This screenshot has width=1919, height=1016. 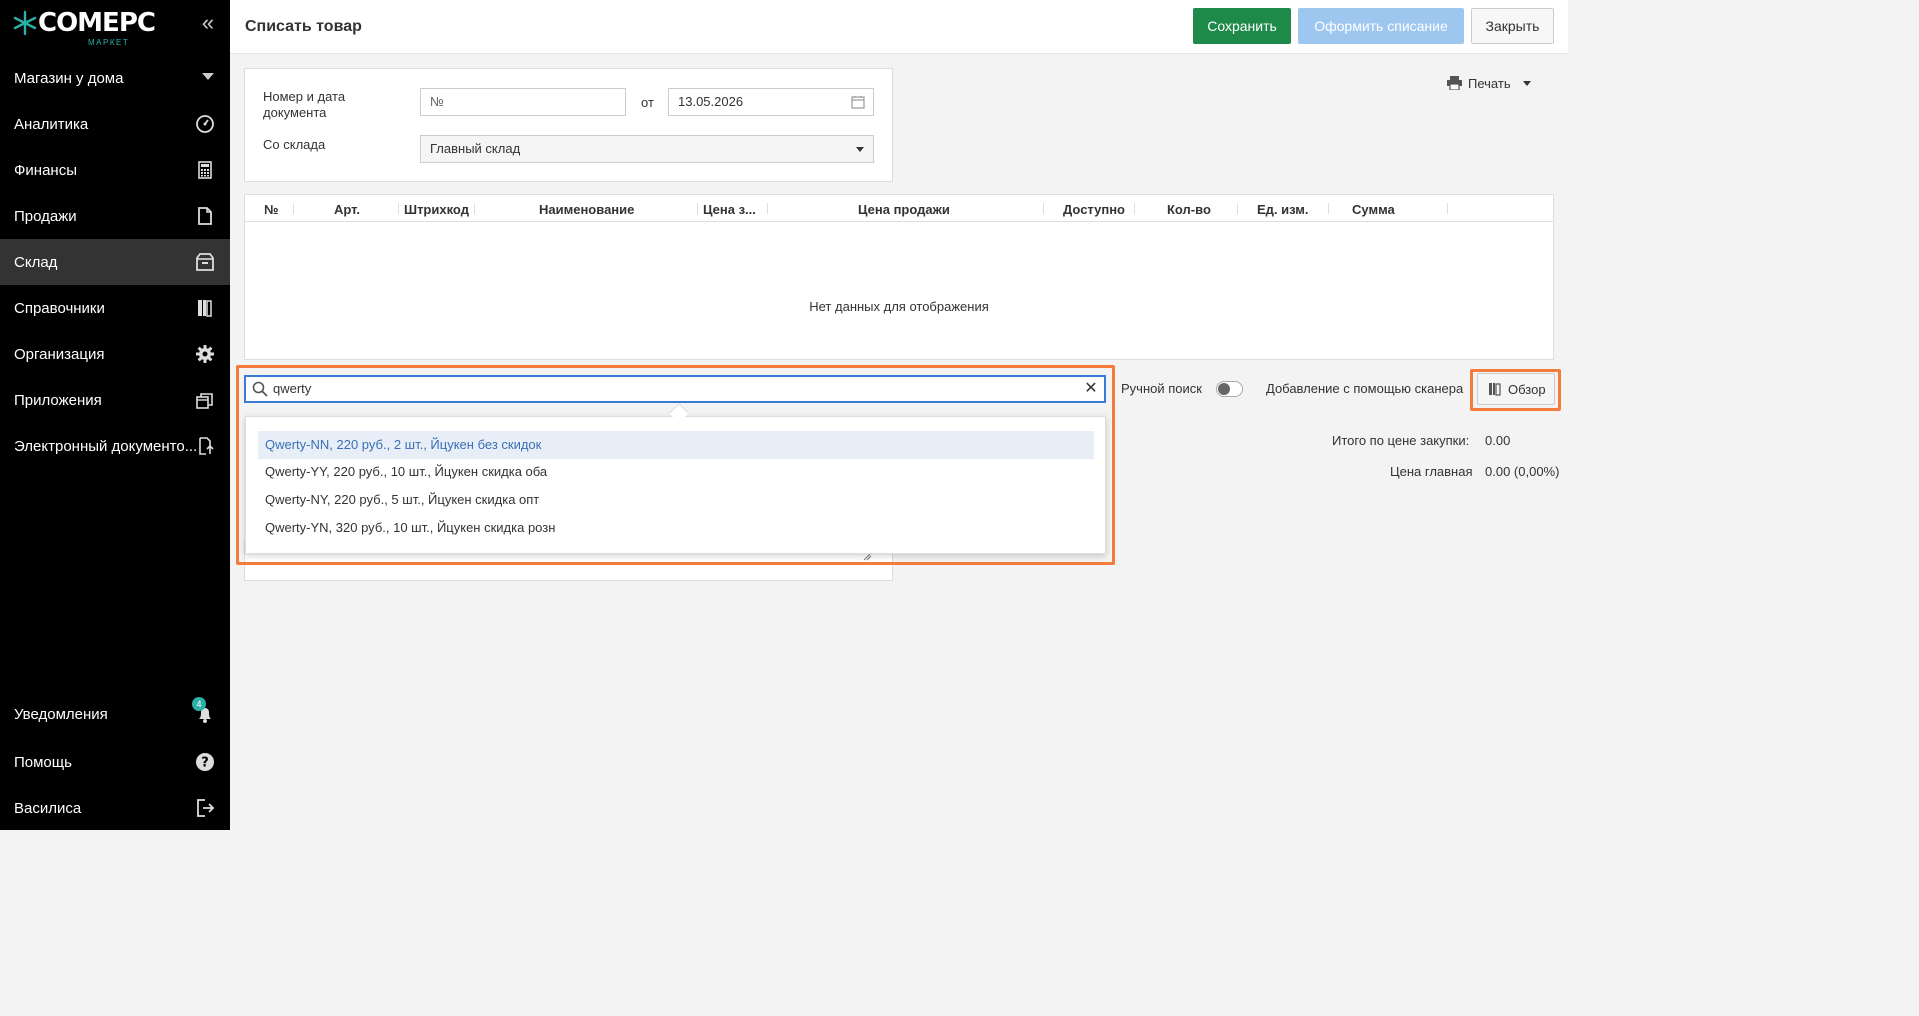 What do you see at coordinates (205, 762) in the screenshot?
I see `help-icon: ?` at bounding box center [205, 762].